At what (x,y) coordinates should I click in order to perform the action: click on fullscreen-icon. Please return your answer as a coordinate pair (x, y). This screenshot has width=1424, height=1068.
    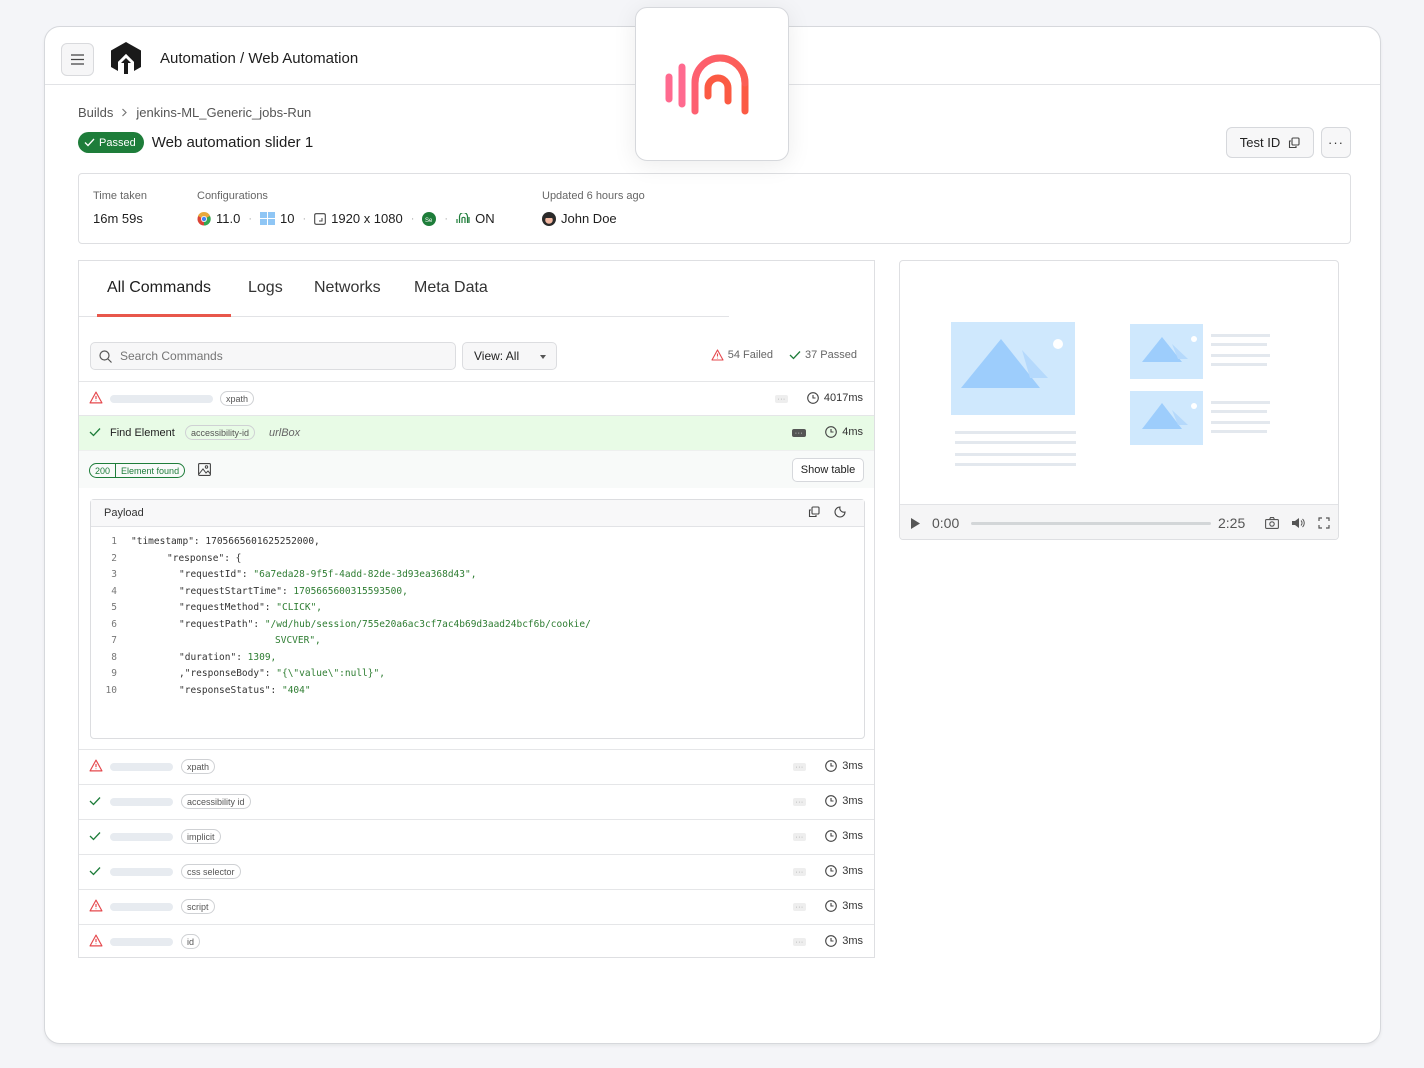
    Looking at the image, I should click on (1324, 523).